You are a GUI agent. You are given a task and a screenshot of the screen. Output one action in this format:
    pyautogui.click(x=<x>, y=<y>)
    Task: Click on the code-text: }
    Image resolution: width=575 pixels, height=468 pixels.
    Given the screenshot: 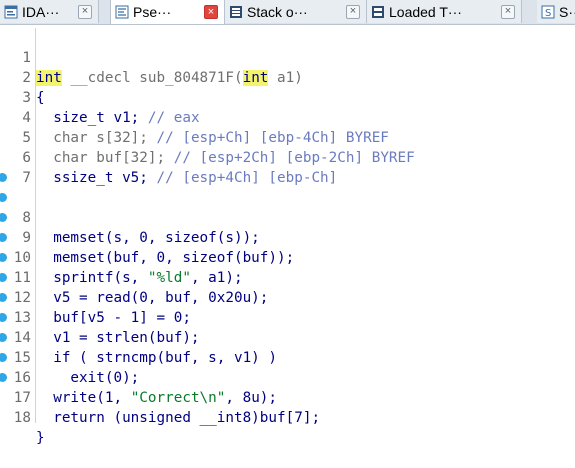 What is the action you would take?
    pyautogui.click(x=40, y=438)
    